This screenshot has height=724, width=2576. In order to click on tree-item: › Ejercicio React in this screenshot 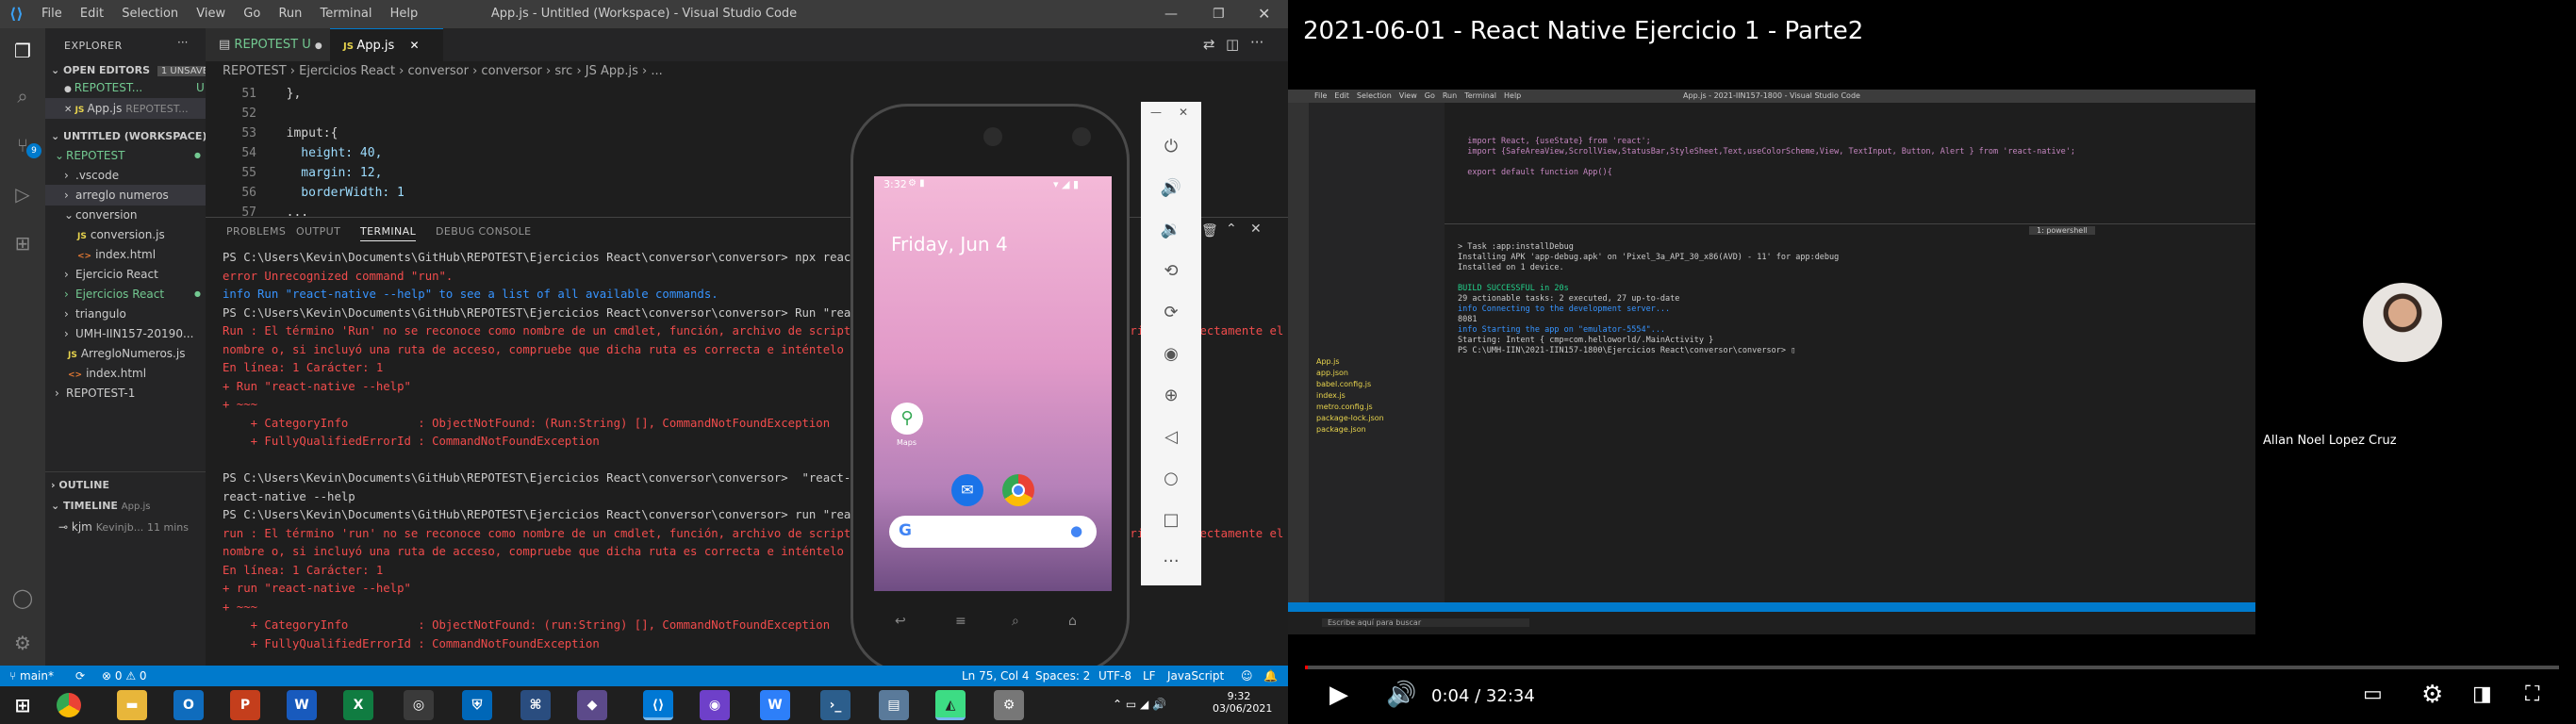, I will do `click(125, 274)`.